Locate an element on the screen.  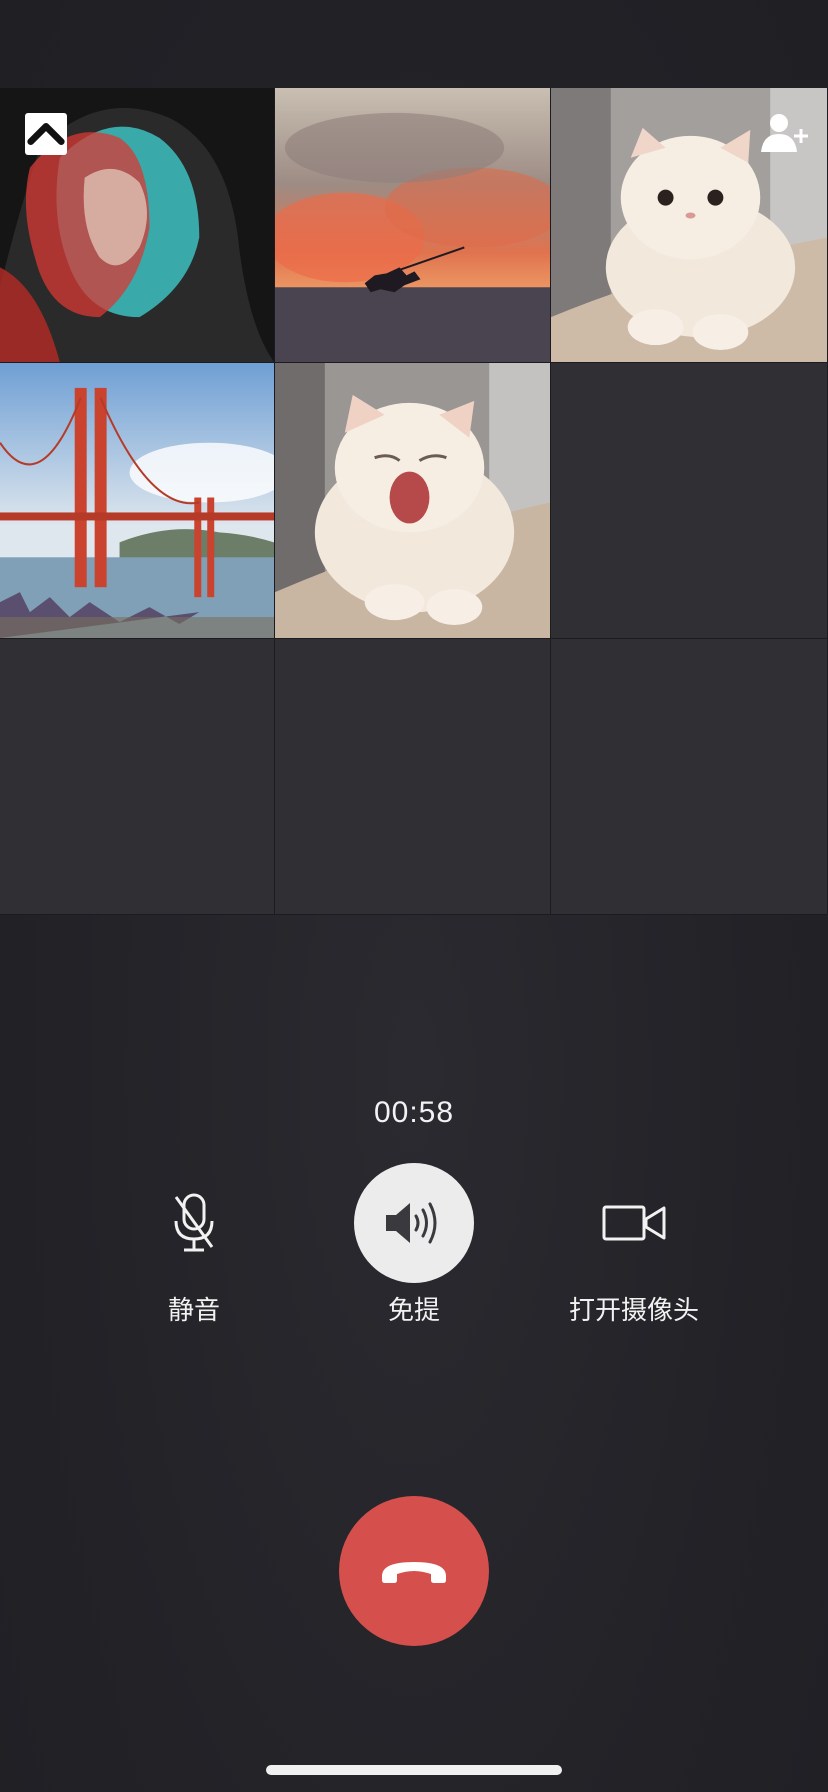
speaker-label: 免提 is located at coordinates (413, 1310).